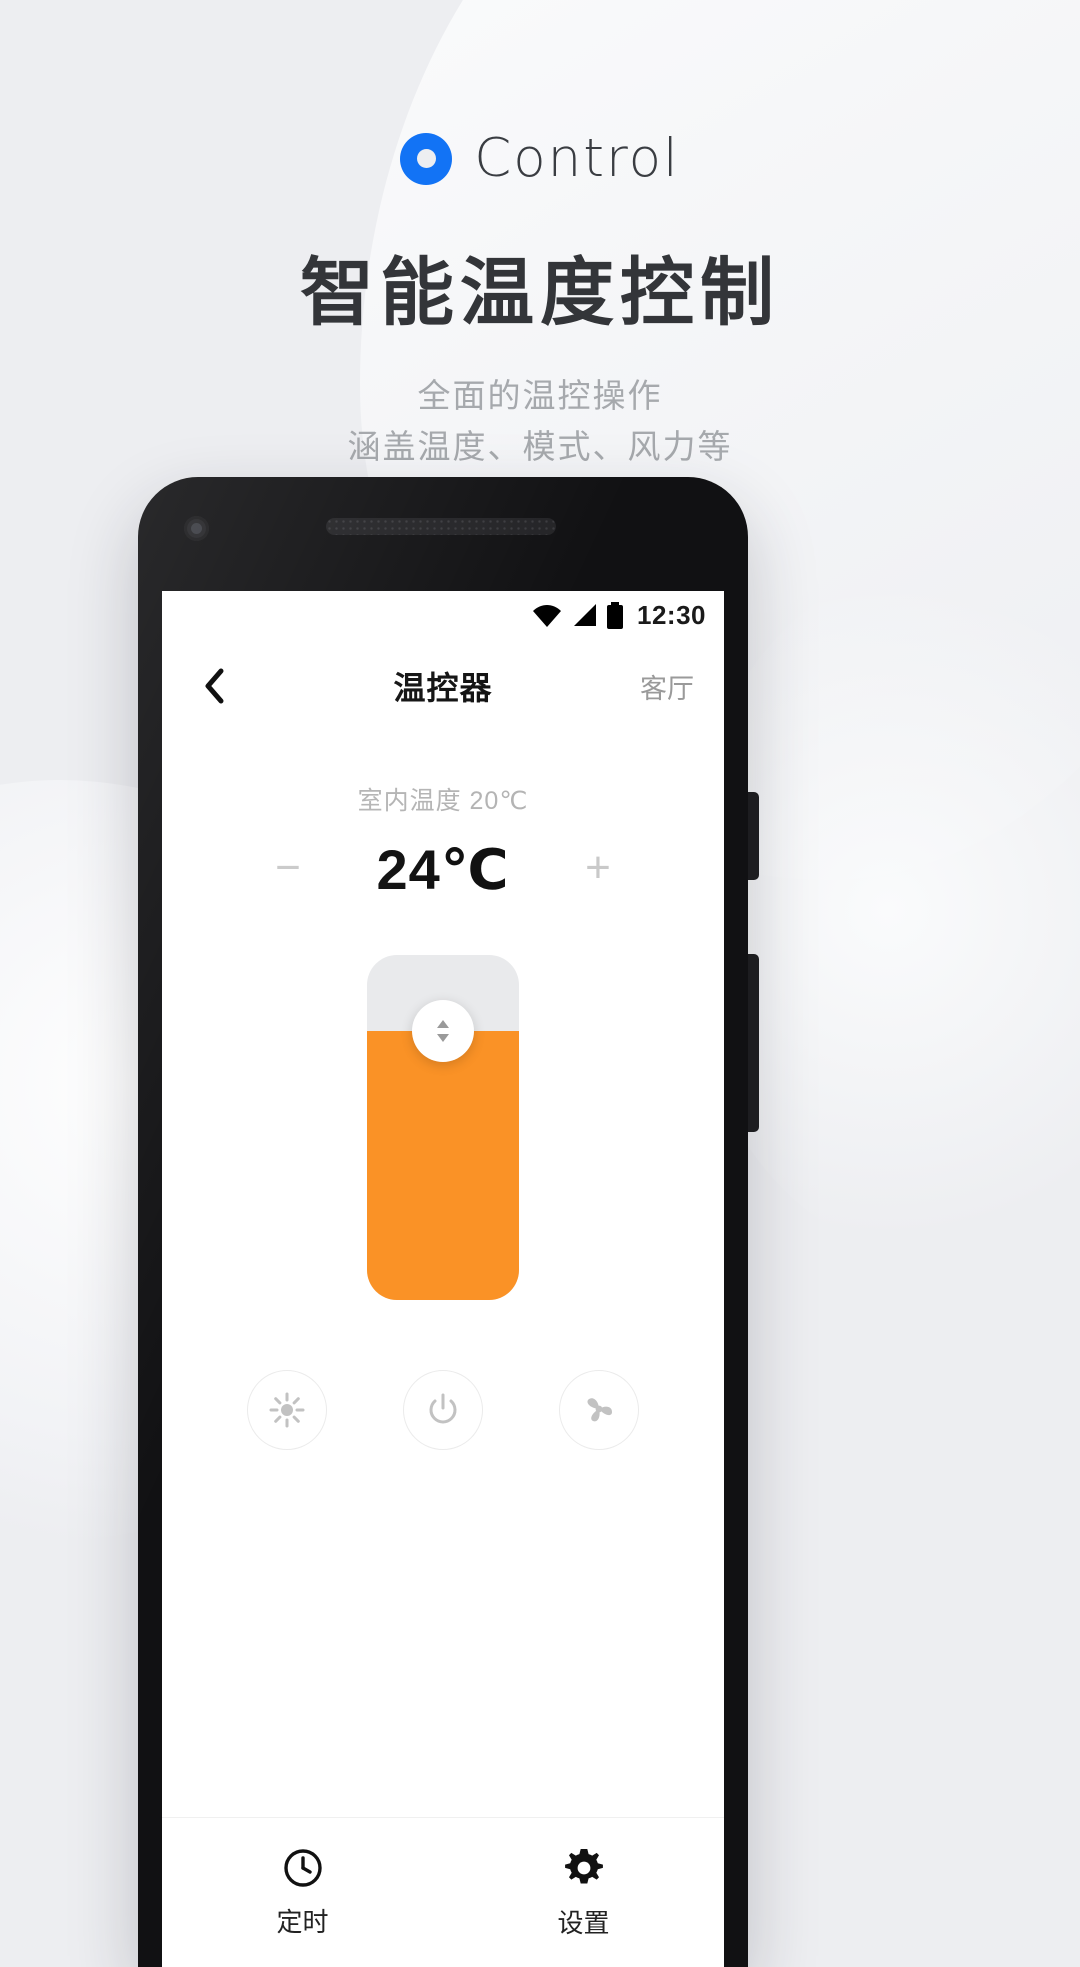 This screenshot has height=1967, width=1080. I want to click on room-temperature-label: 室内温度 20℃, so click(443, 801).